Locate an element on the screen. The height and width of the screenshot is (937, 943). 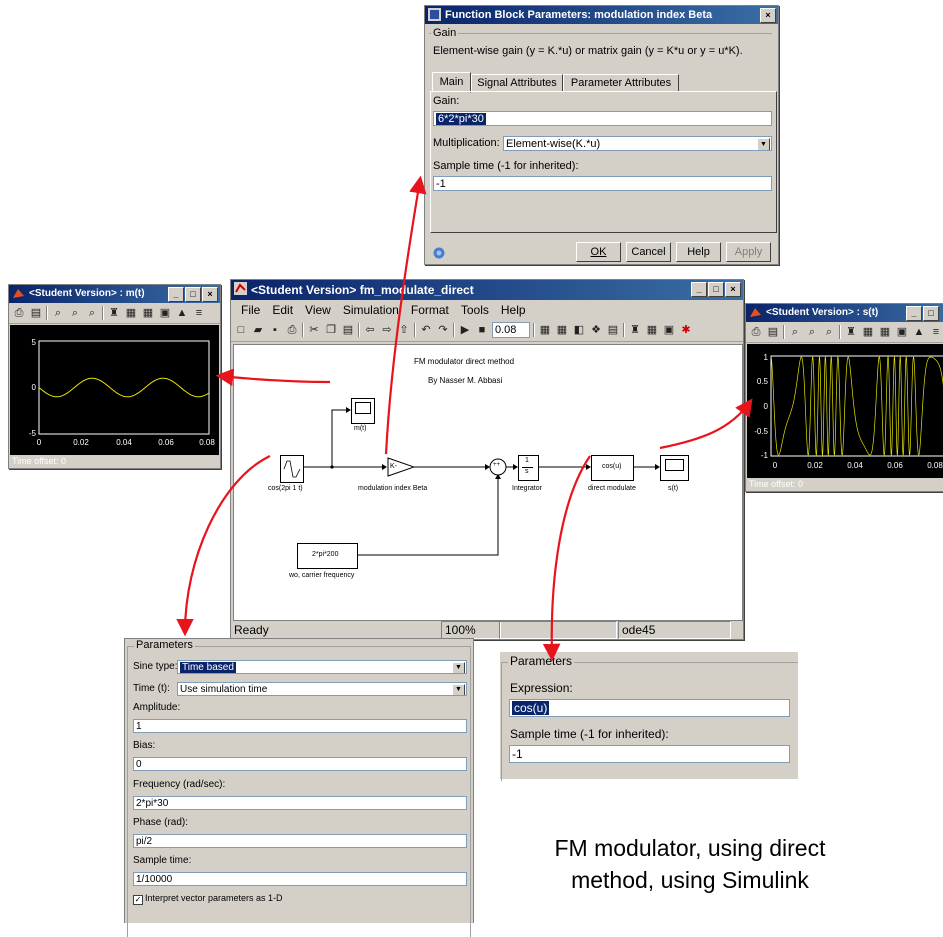
integrator-numerator: 1 is located at coordinates (527, 460).